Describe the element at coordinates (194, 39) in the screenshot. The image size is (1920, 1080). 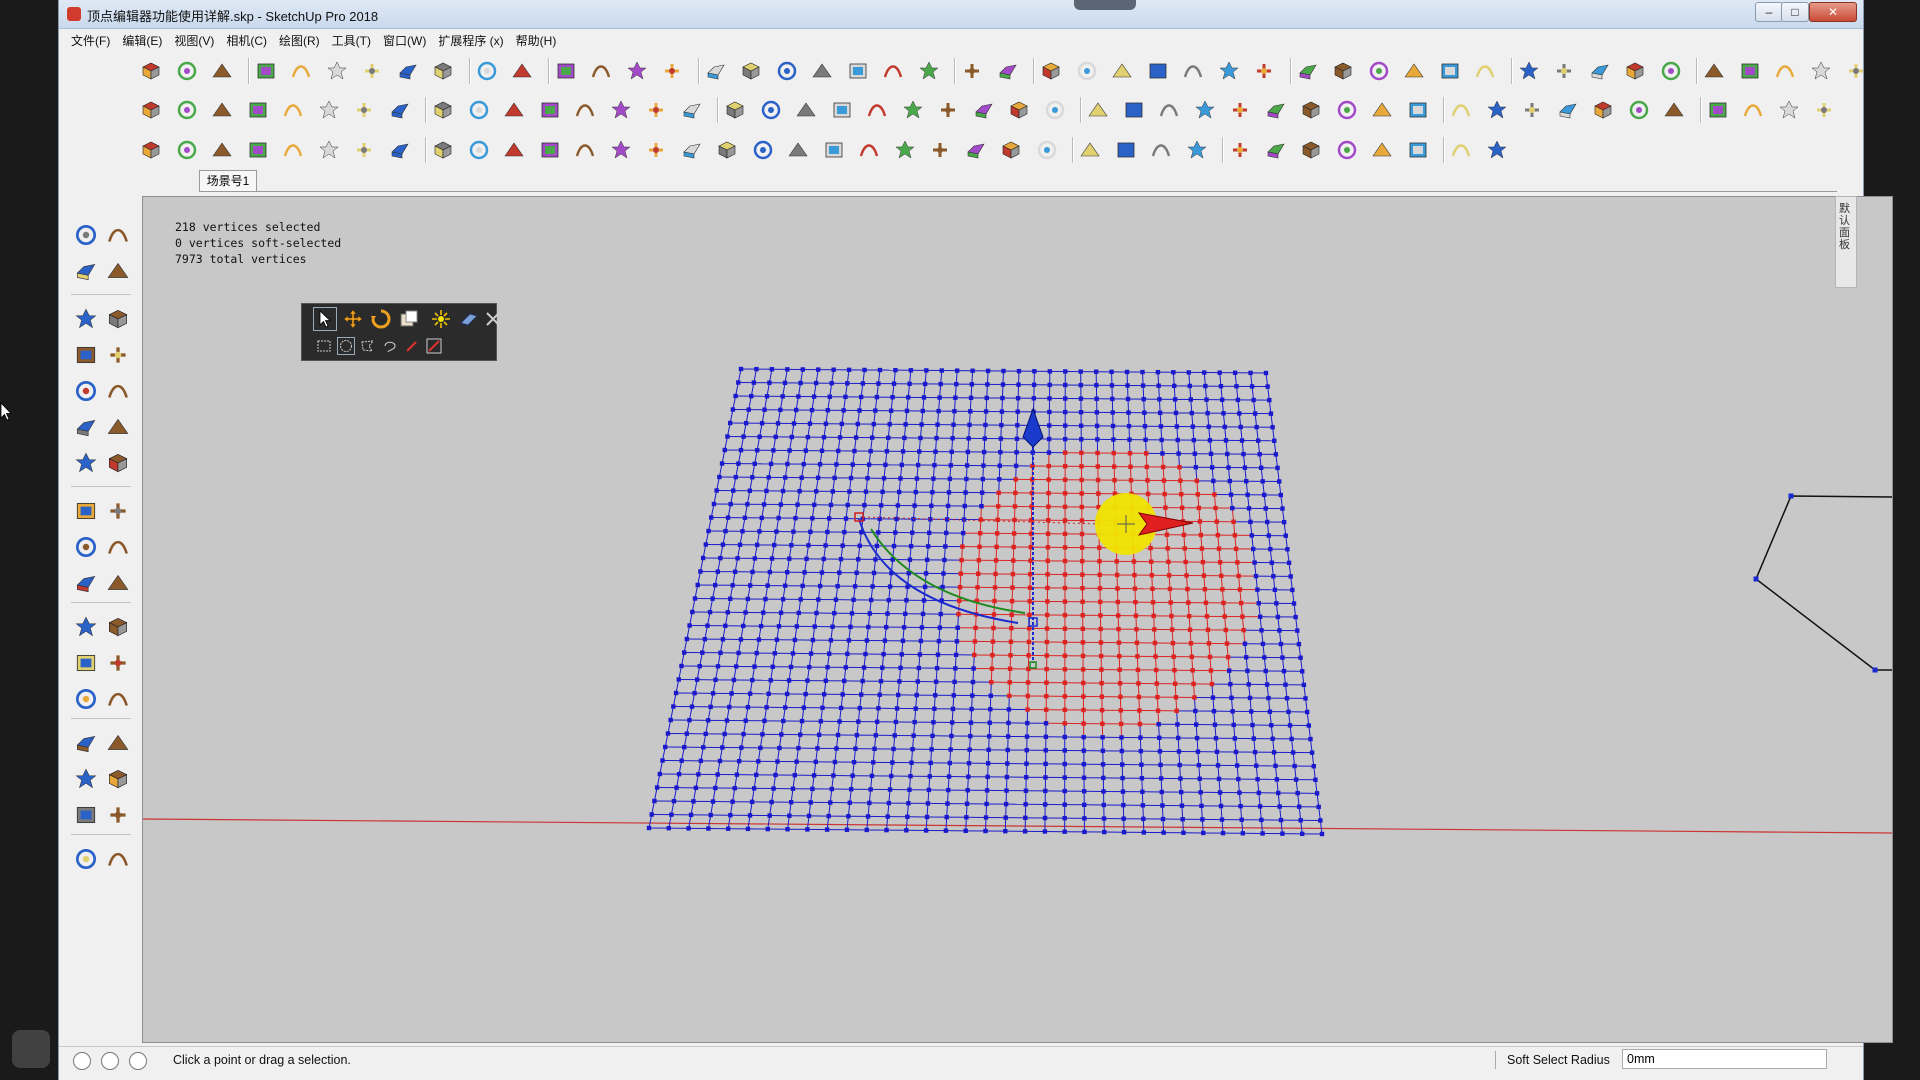
I see `menu-view: 视图(V)` at that location.